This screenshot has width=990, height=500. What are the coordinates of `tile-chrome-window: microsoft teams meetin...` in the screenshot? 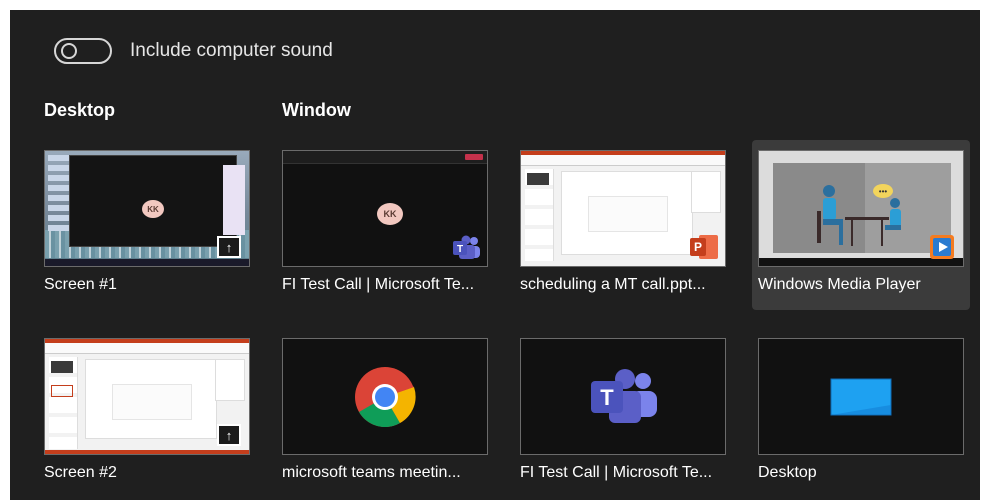 It's located at (385, 413).